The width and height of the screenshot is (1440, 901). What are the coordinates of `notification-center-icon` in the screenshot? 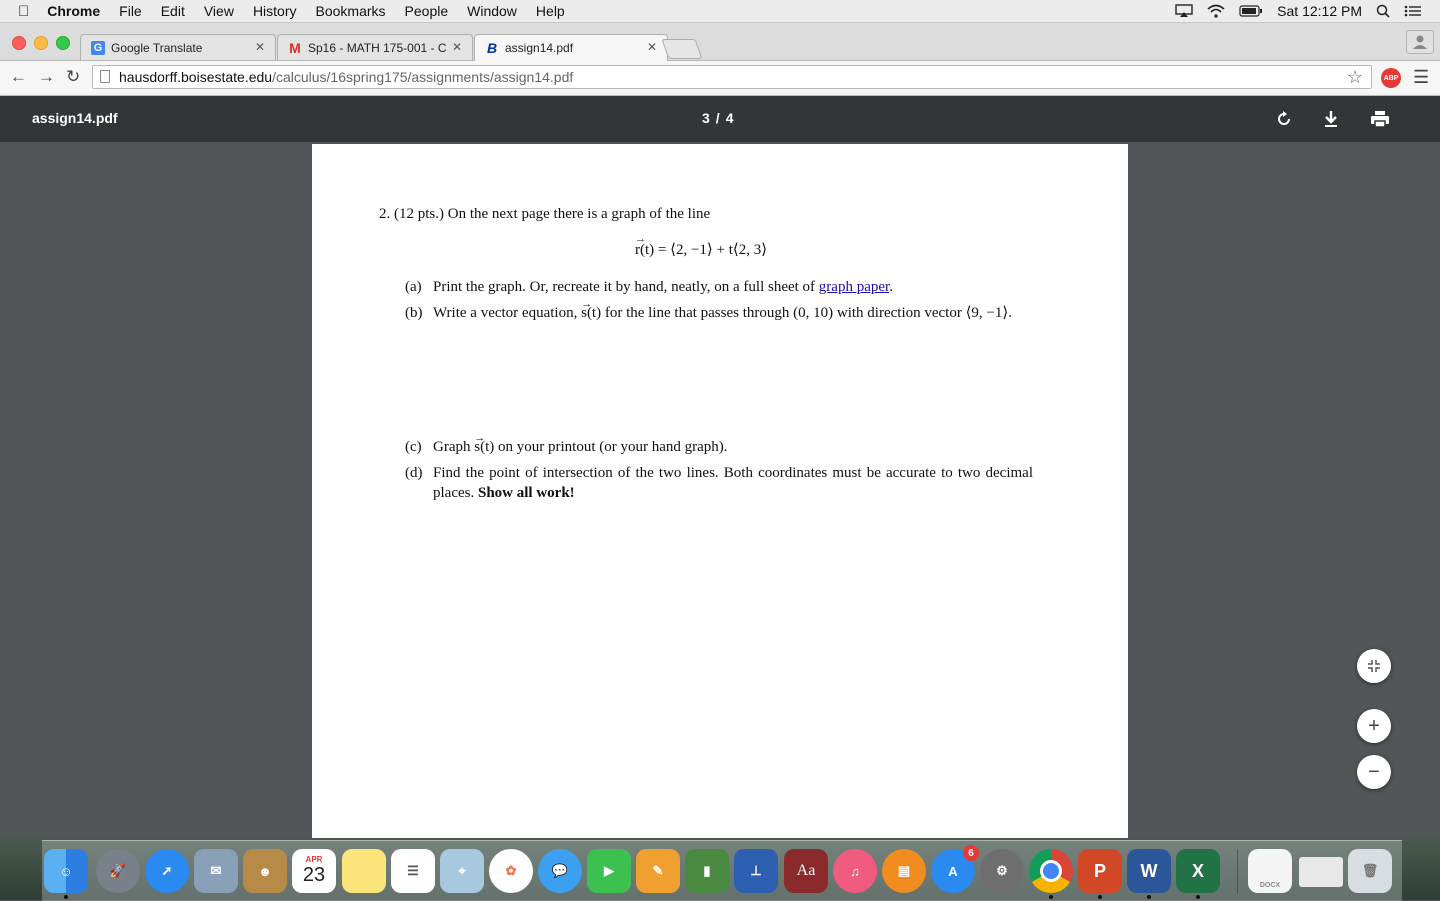 It's located at (1413, 11).